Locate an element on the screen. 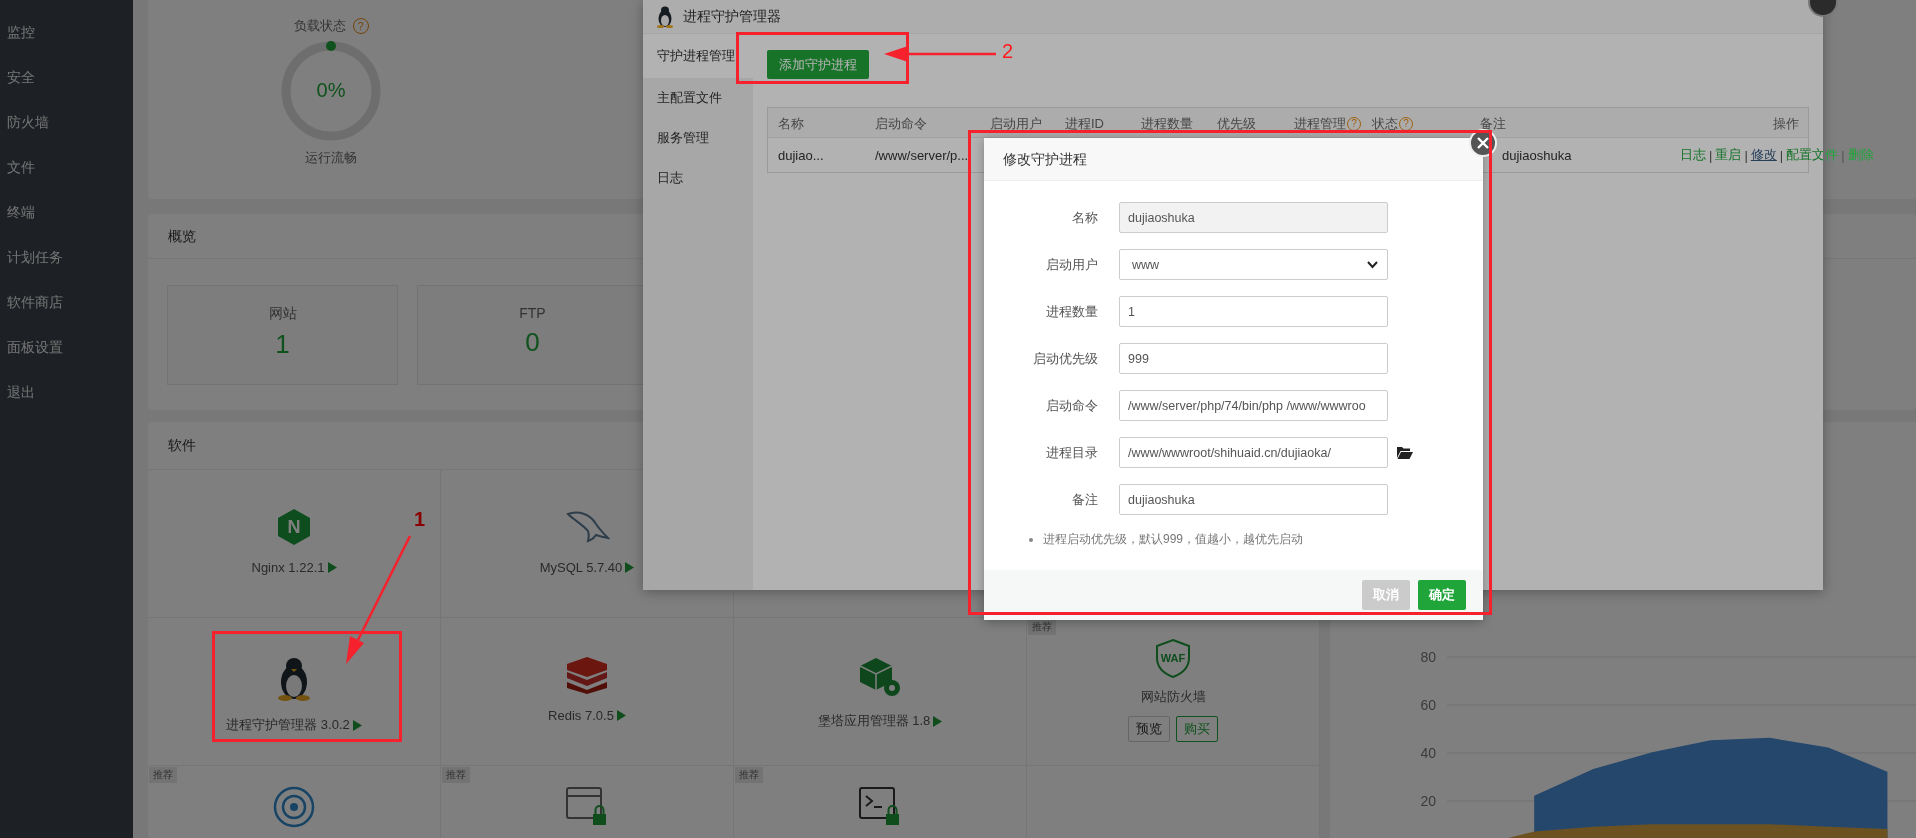 The width and height of the screenshot is (1916, 838). column-header: 优先级 is located at coordinates (1236, 124).